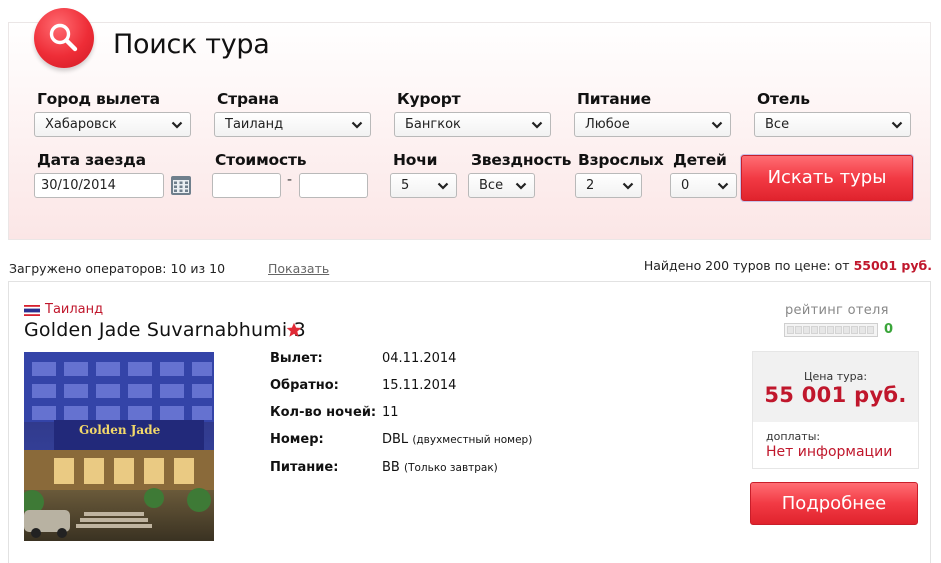 The height and width of the screenshot is (563, 941). Describe the element at coordinates (889, 329) in the screenshot. I see `hotel-rating-value: 0` at that location.